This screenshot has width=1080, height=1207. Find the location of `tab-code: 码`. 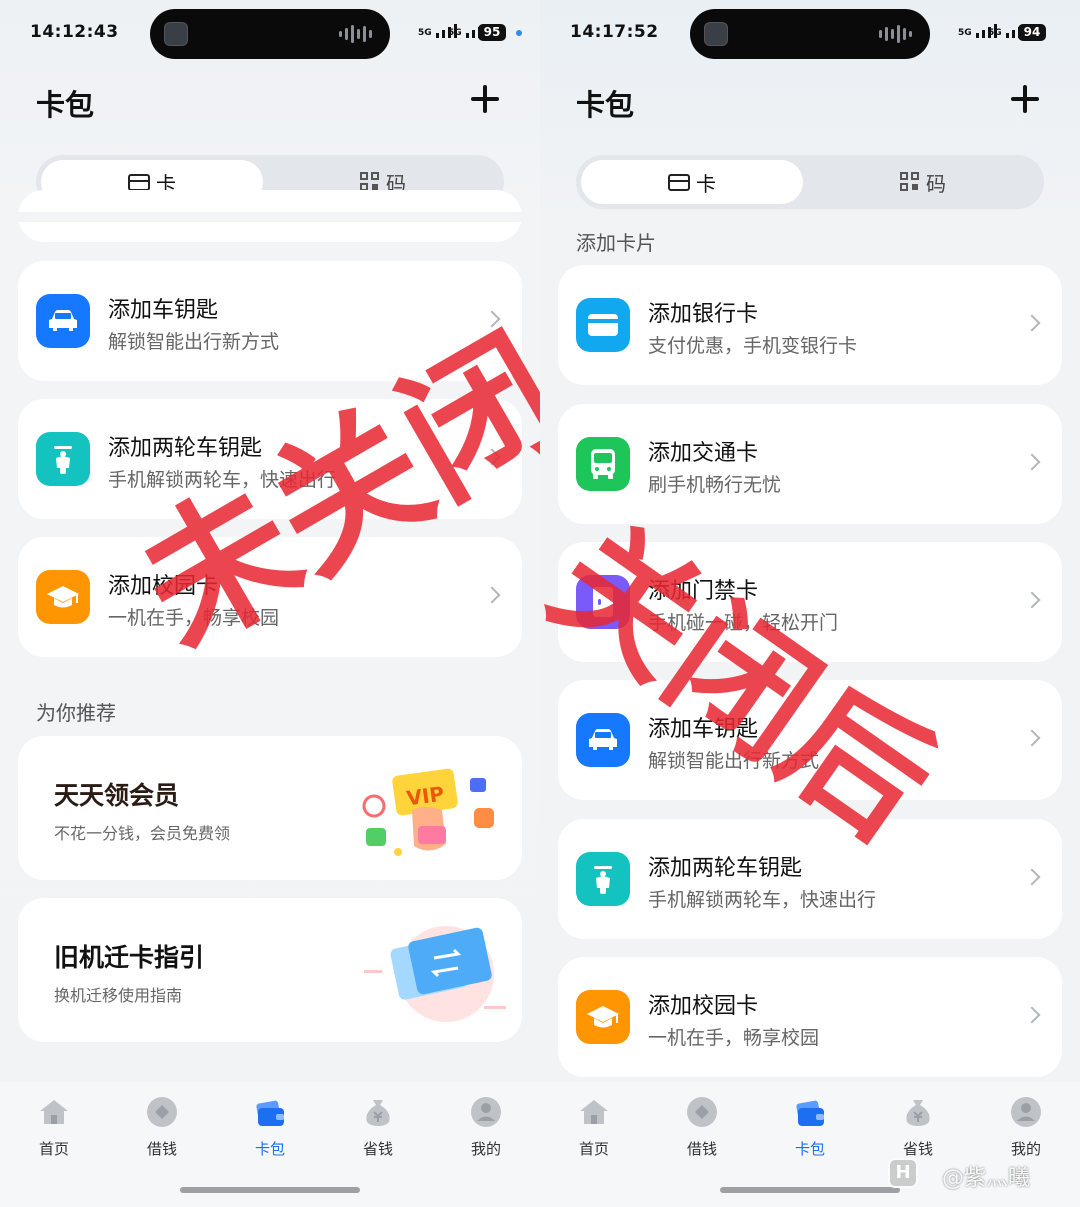

tab-code: 码 is located at coordinates (923, 182).